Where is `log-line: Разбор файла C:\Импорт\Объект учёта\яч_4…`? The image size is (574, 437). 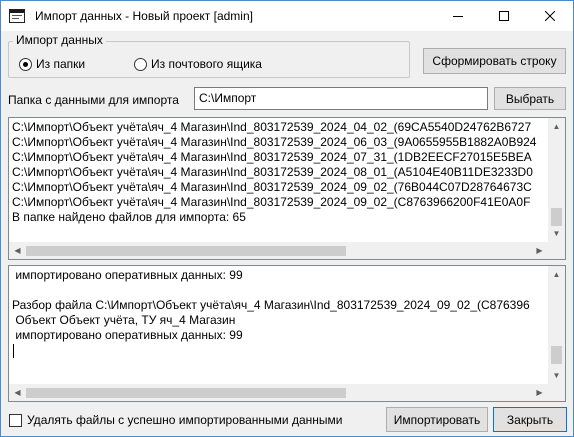 log-line: Разбор файла C:\Импорт\Объект учёта\яч_4… is located at coordinates (271, 305).